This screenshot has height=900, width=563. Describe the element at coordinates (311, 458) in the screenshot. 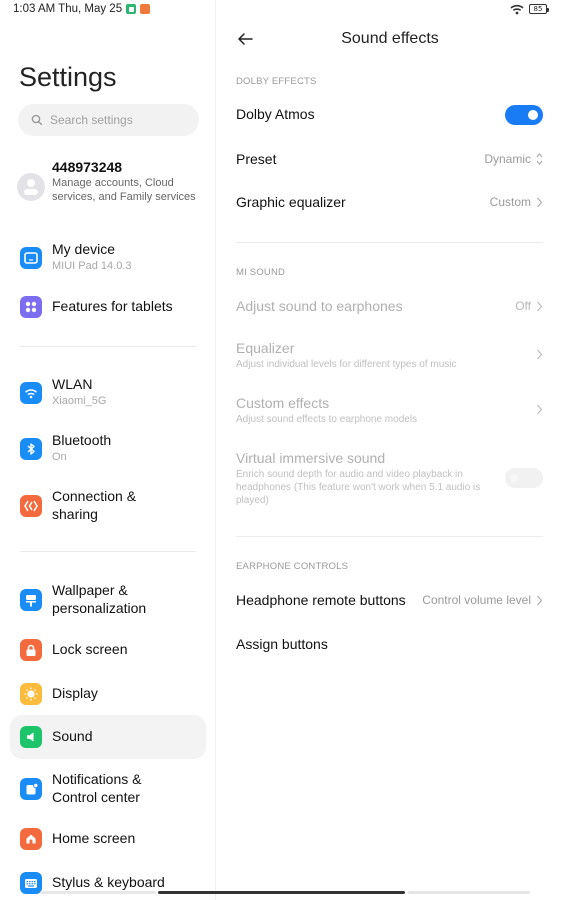

I see `row-label: Virtual immersive sound` at that location.